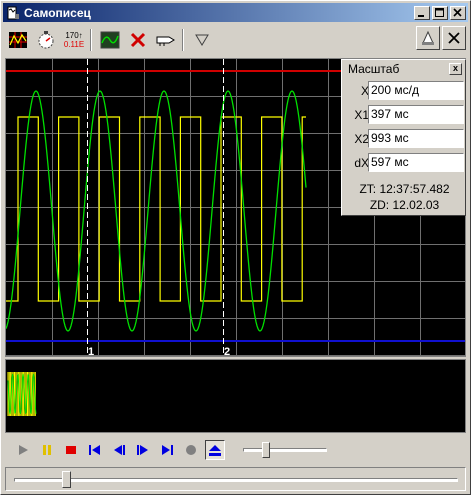 This screenshot has height=495, width=471. I want to click on maximize-button, so click(440, 12).